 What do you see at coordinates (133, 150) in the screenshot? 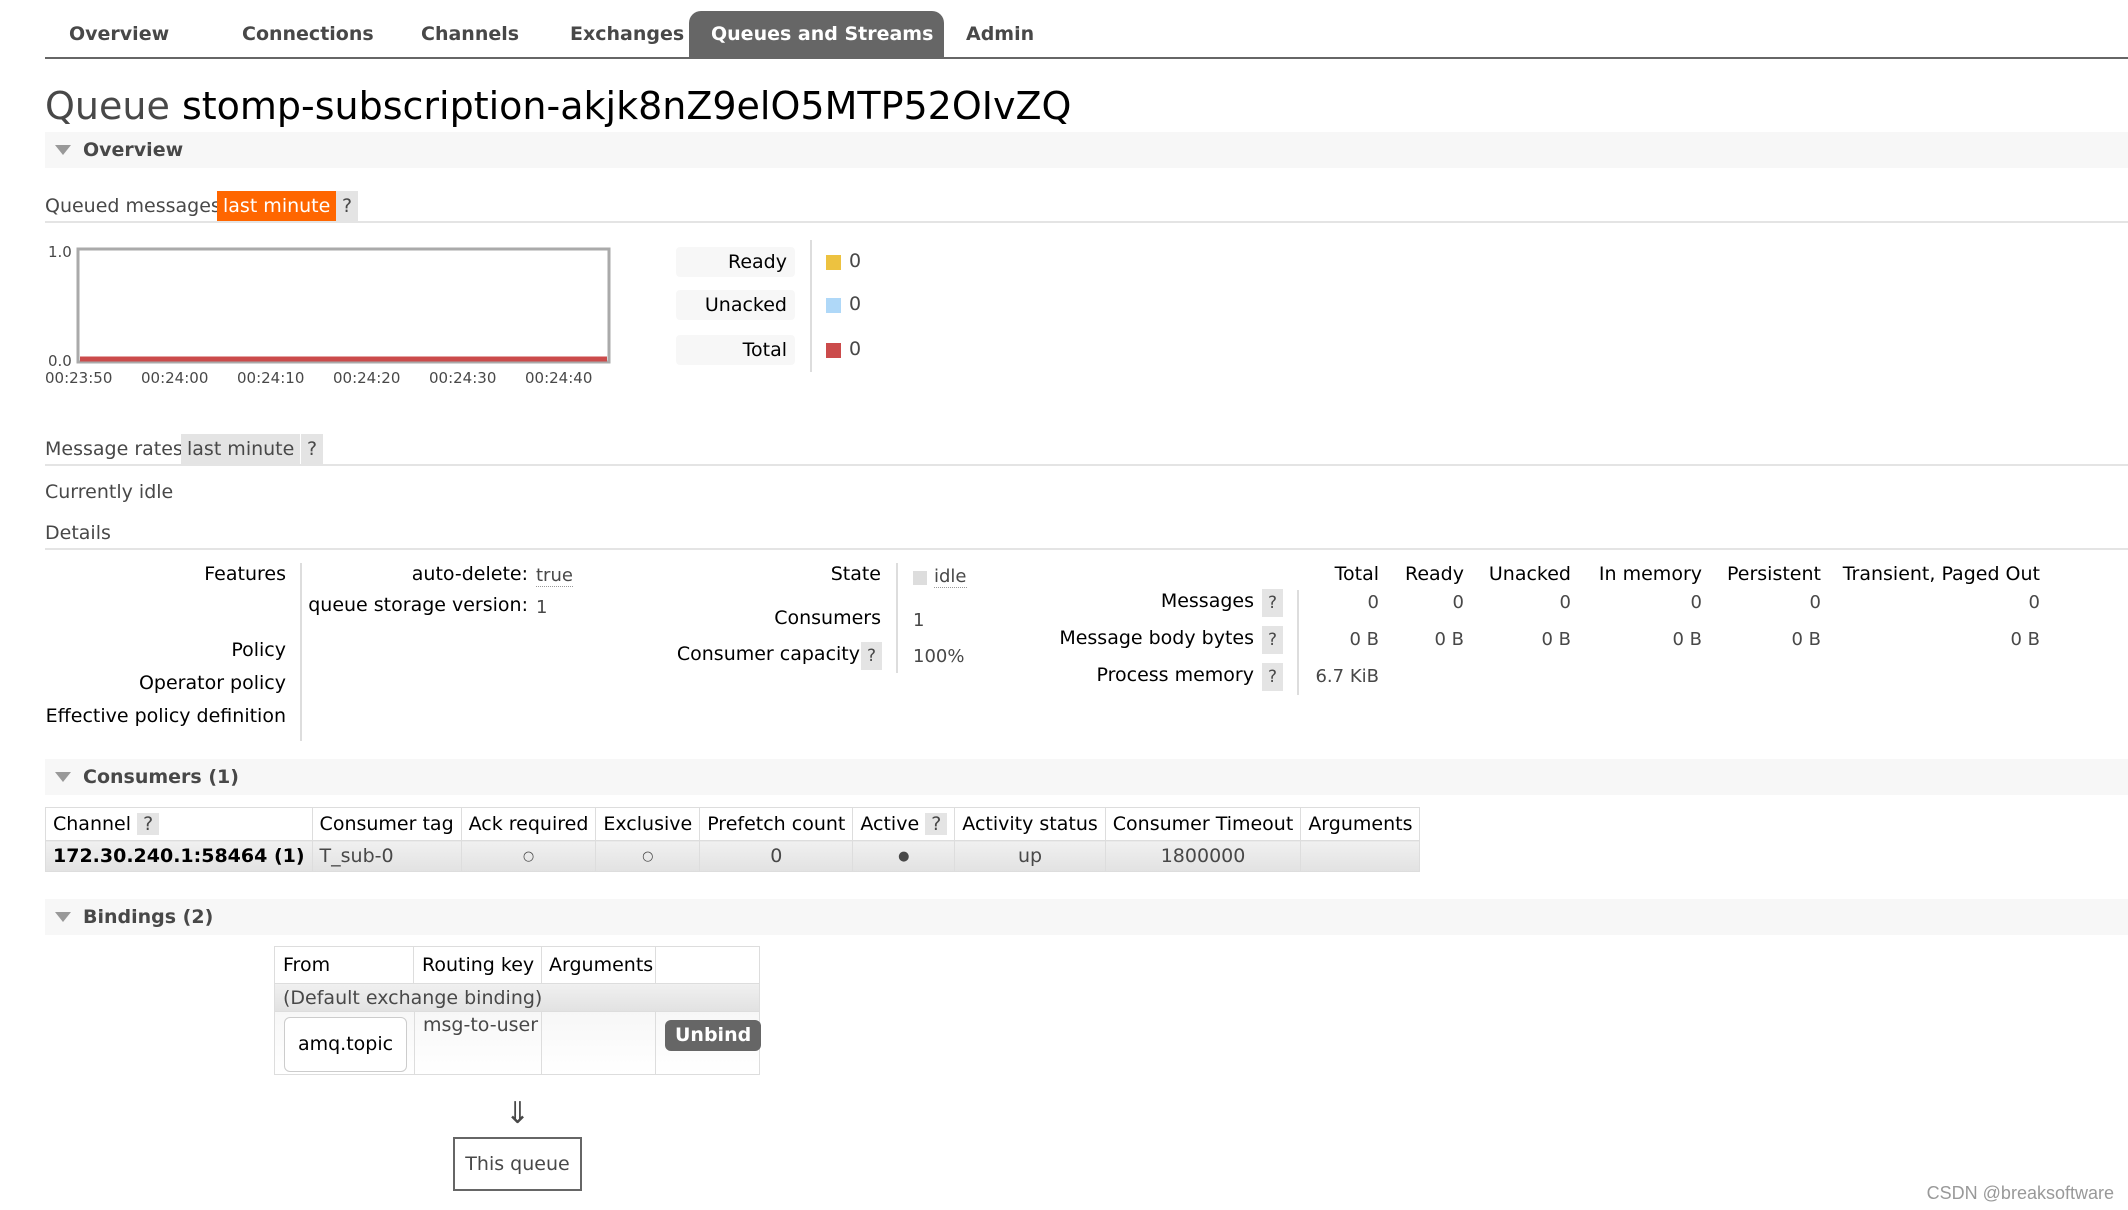
I see `overview-section-label: Overview` at bounding box center [133, 150].